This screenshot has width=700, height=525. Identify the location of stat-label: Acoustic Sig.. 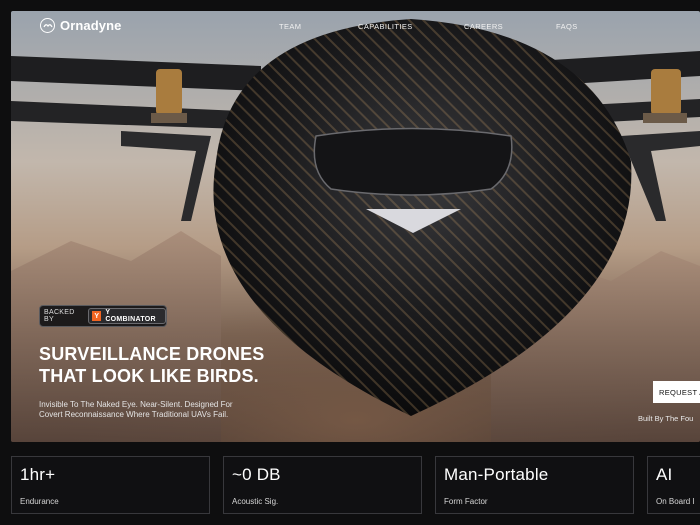
(255, 501).